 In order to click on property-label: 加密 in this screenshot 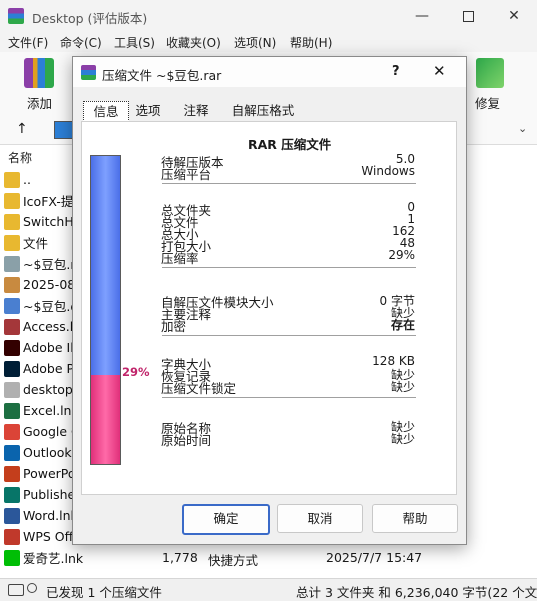, I will do `click(174, 326)`.